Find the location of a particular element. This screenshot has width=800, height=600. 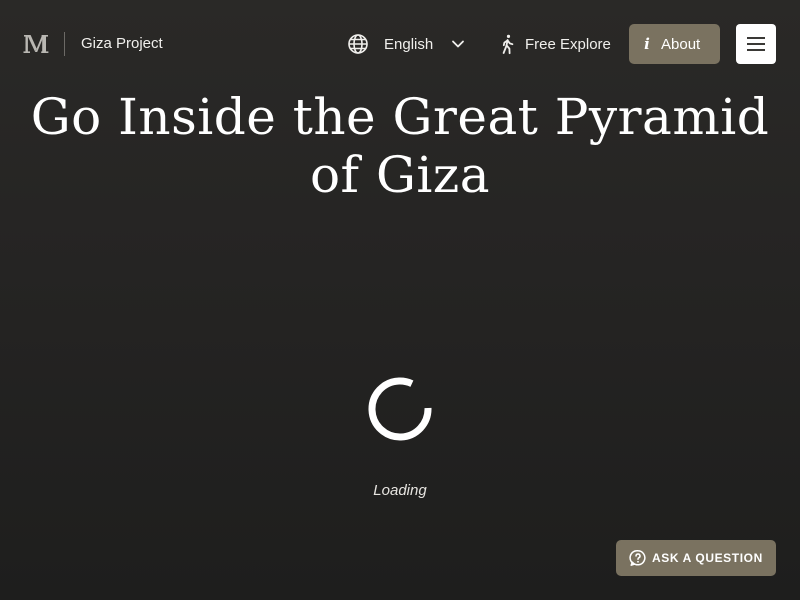

chevron-down-icon is located at coordinates (458, 44).